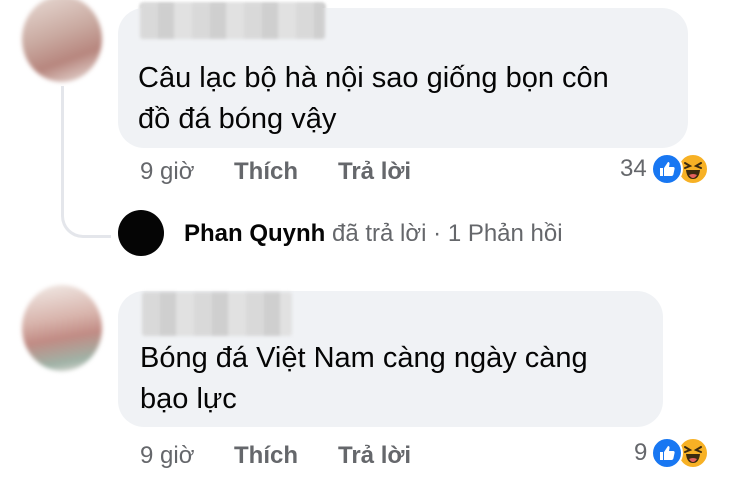 The height and width of the screenshot is (492, 749). Describe the element at coordinates (188, 399) in the screenshot. I see `comment-text-line: bạo lực` at that location.